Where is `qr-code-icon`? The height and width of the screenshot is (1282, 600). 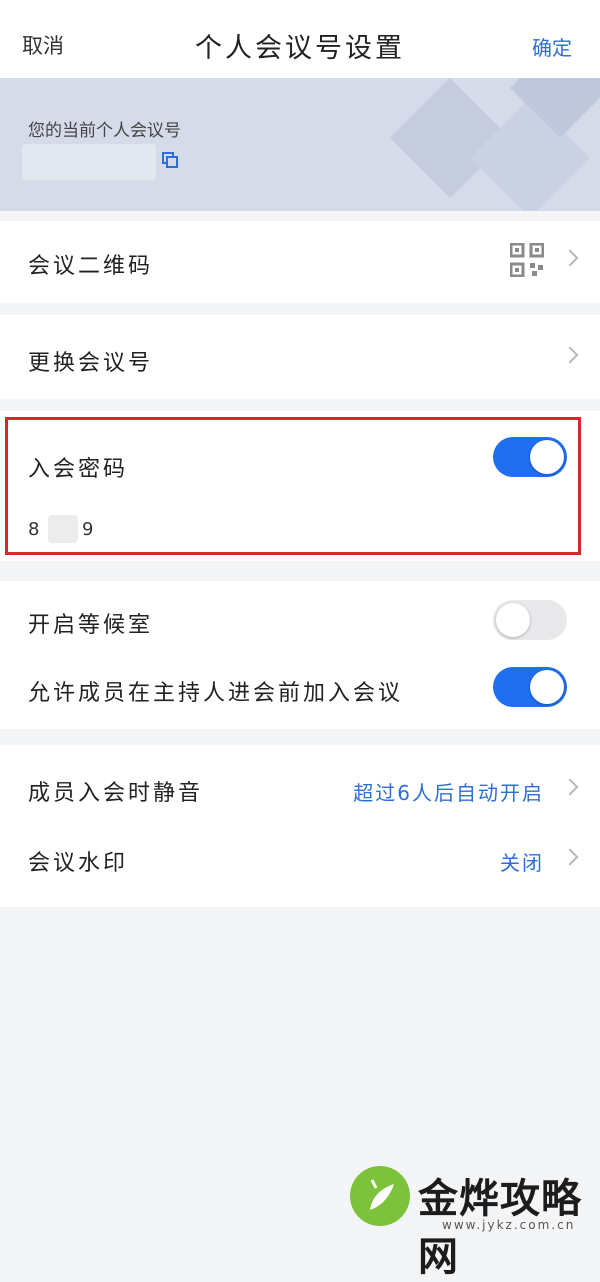 qr-code-icon is located at coordinates (527, 260).